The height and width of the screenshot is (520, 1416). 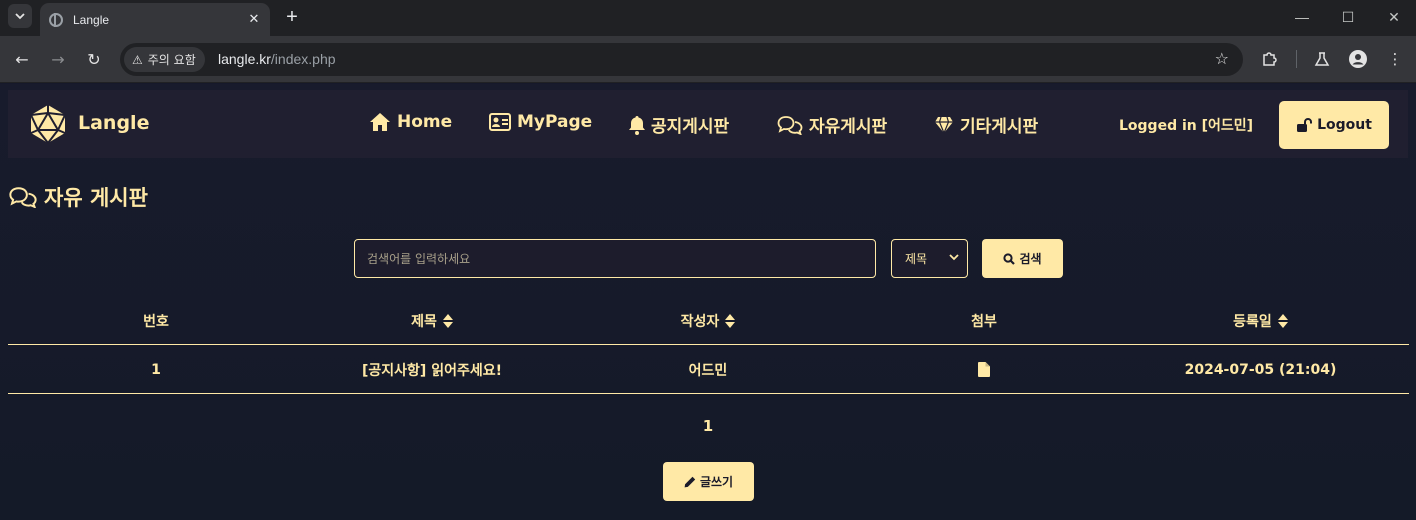 I want to click on close-tab-icon: ✕, so click(x=254, y=20).